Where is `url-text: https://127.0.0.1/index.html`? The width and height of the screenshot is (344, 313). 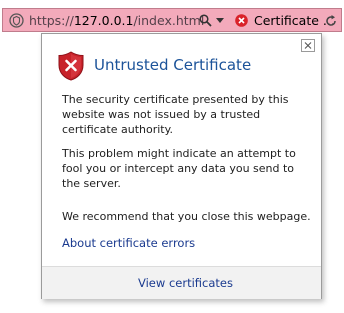
url-text: https://127.0.0.1/index.html is located at coordinates (116, 20).